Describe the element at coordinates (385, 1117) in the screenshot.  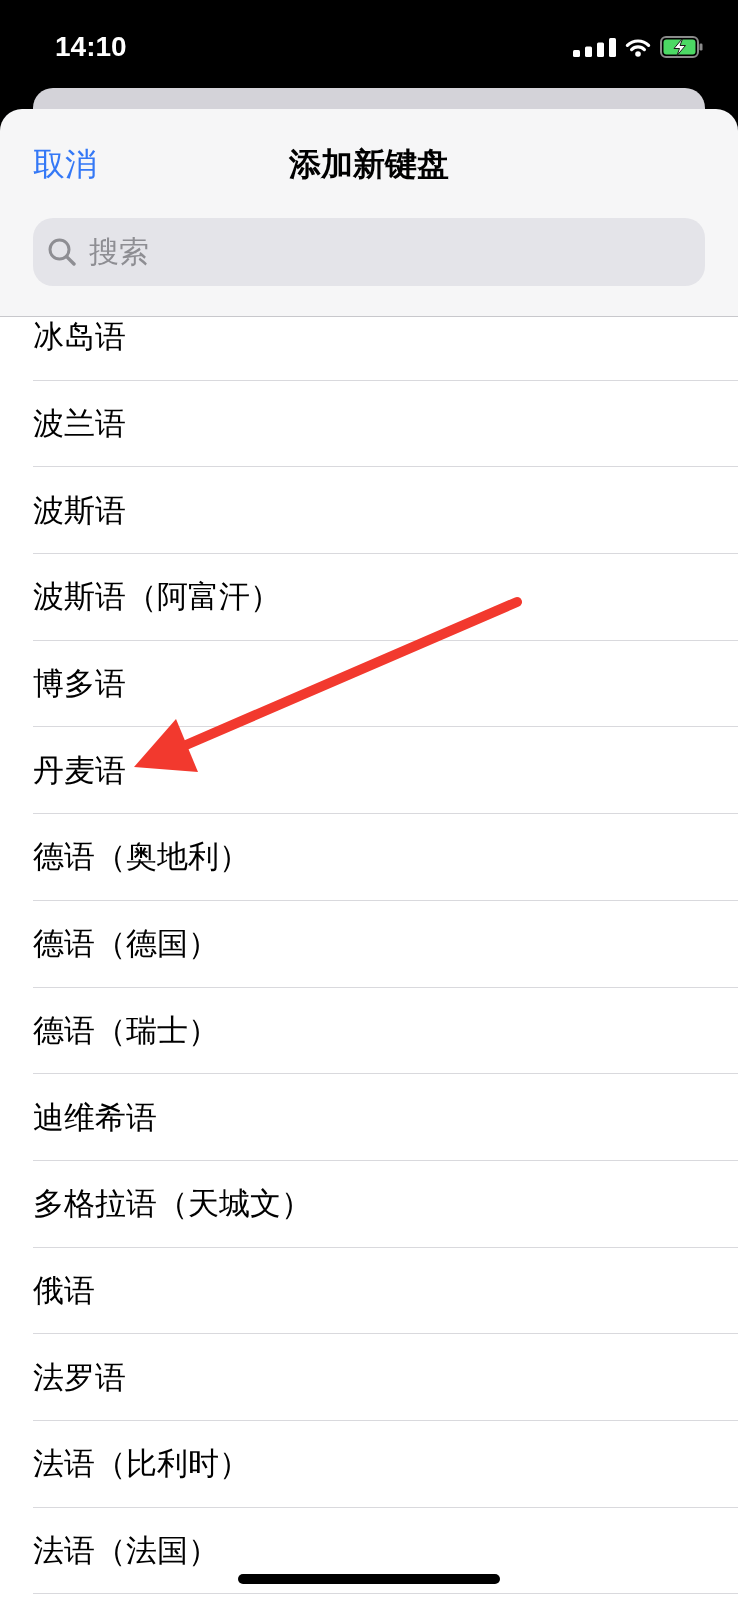
I see `language-item: 迪维希语` at that location.